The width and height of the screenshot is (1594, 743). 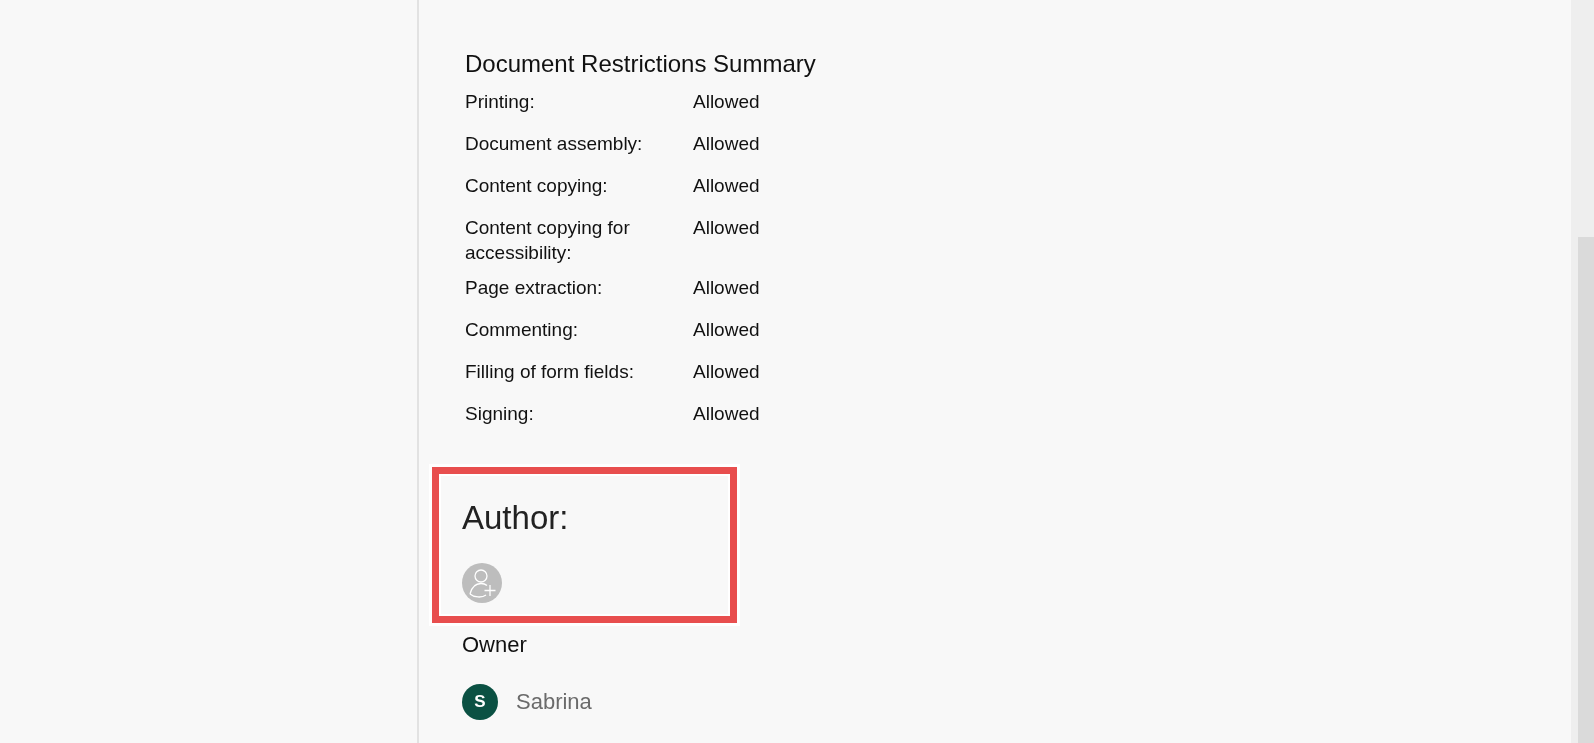 I want to click on add-person-icon, so click(x=482, y=583).